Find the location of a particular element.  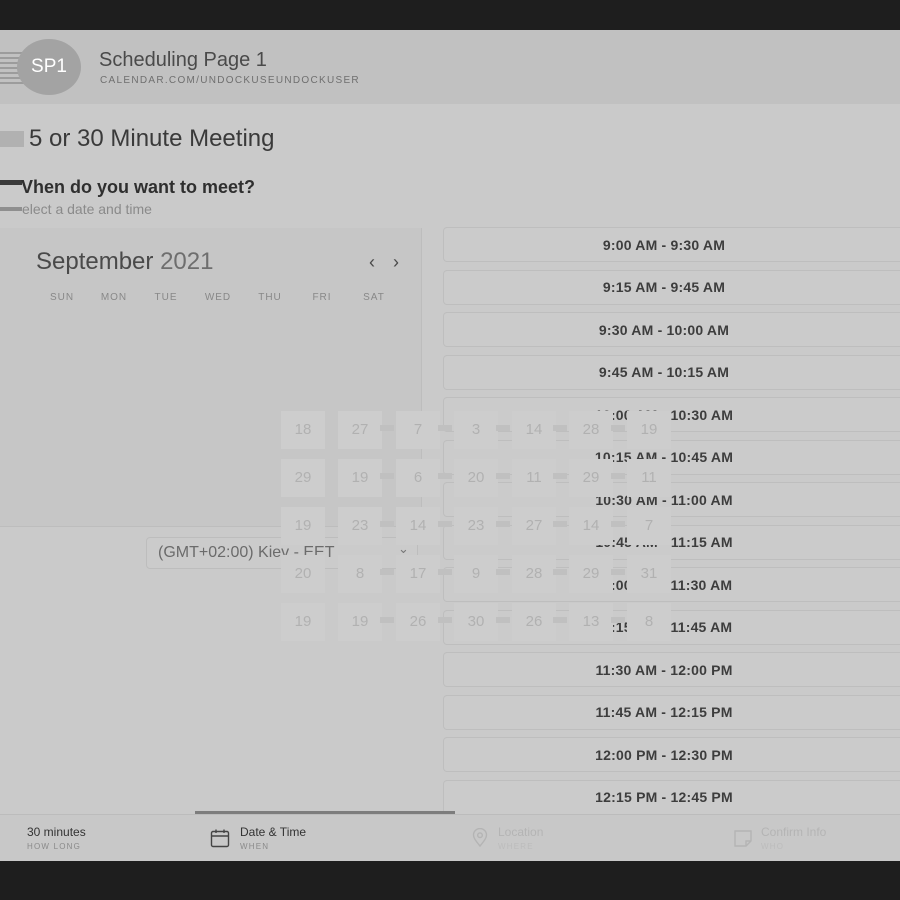

time-slot-button: 9:15 AM - 9:45 AM is located at coordinates (671, 287).